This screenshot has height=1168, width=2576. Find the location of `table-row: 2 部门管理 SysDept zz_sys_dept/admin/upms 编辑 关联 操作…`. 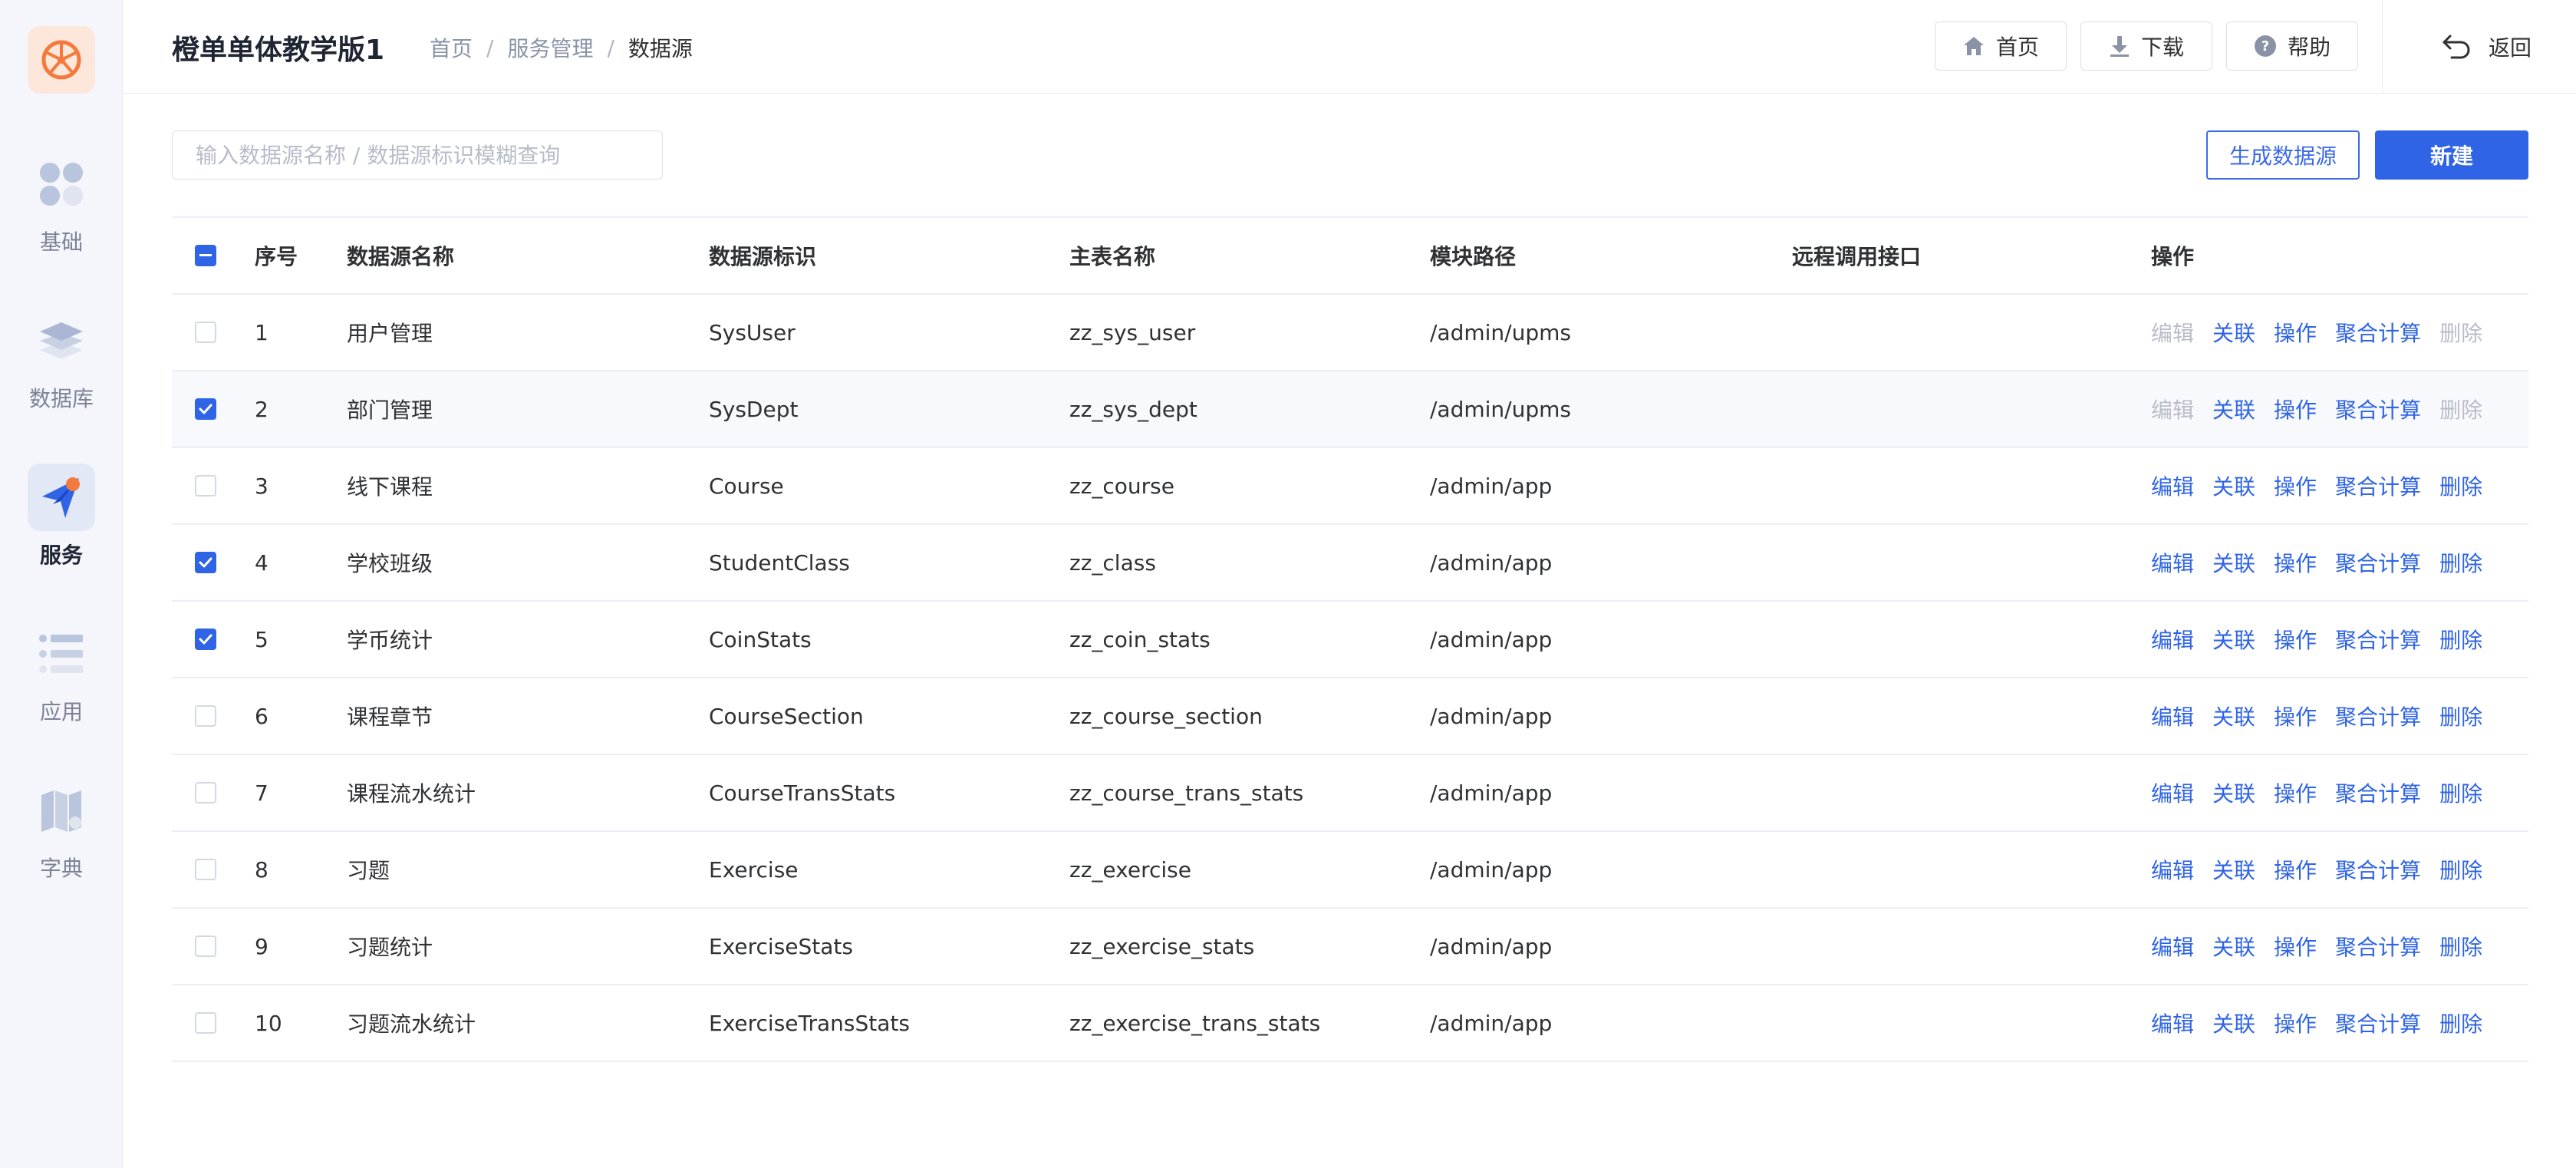

table-row: 2 部门管理 SysDept zz_sys_dept/admin/upms 编辑 关联 操作… is located at coordinates (1350, 410).